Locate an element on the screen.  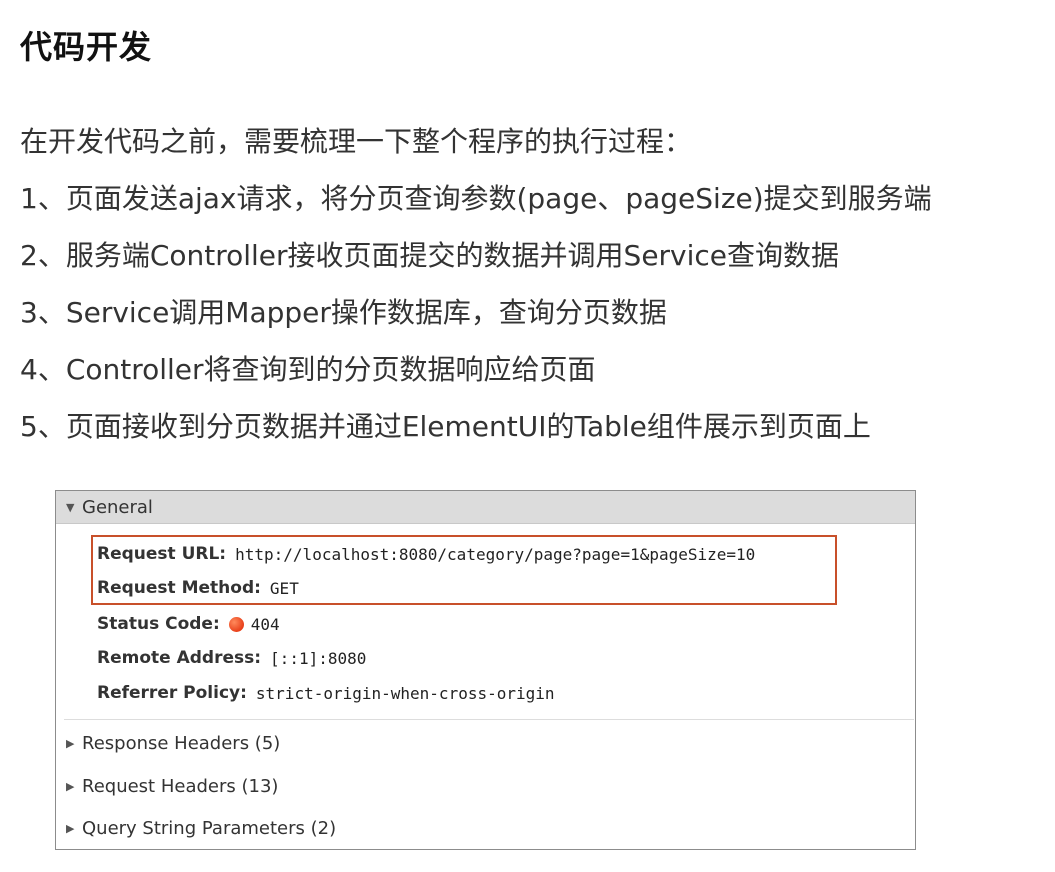
query-string-parameters-section: ▶ Query String Parameters (2) is located at coordinates (201, 828).